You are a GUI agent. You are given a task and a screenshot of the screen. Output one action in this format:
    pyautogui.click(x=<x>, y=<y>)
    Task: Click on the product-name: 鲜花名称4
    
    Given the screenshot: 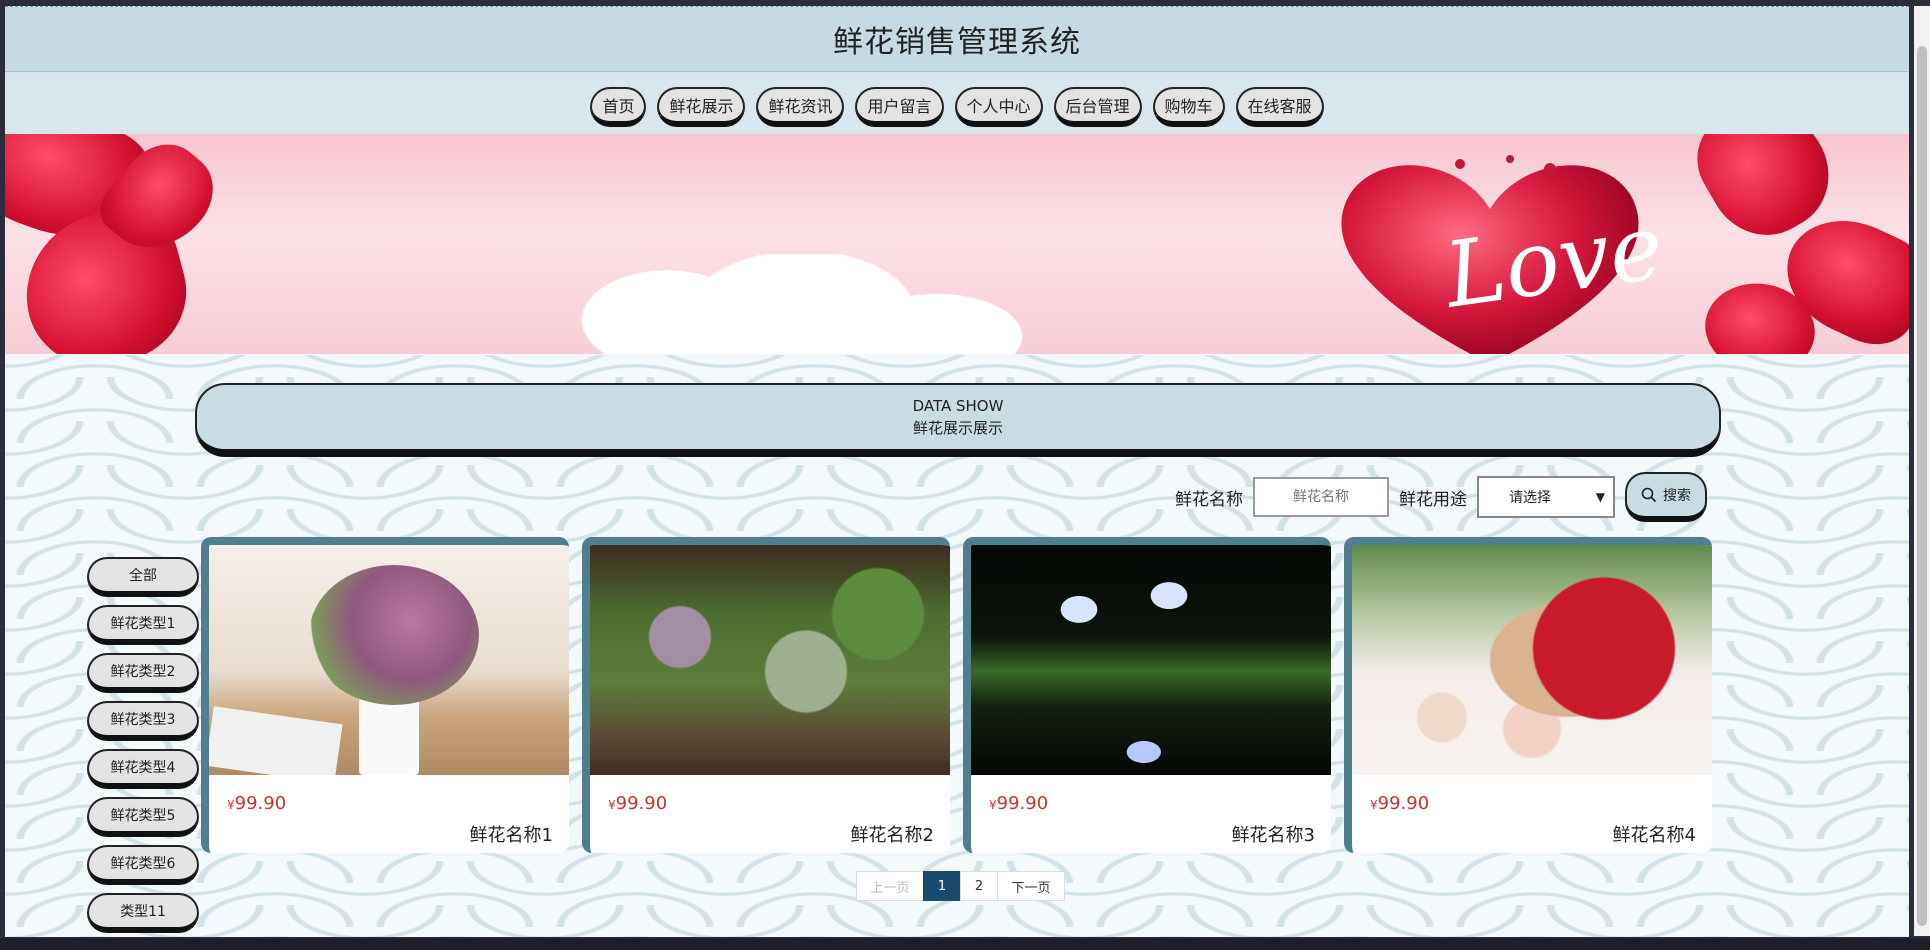 What is the action you would take?
    pyautogui.click(x=1654, y=835)
    